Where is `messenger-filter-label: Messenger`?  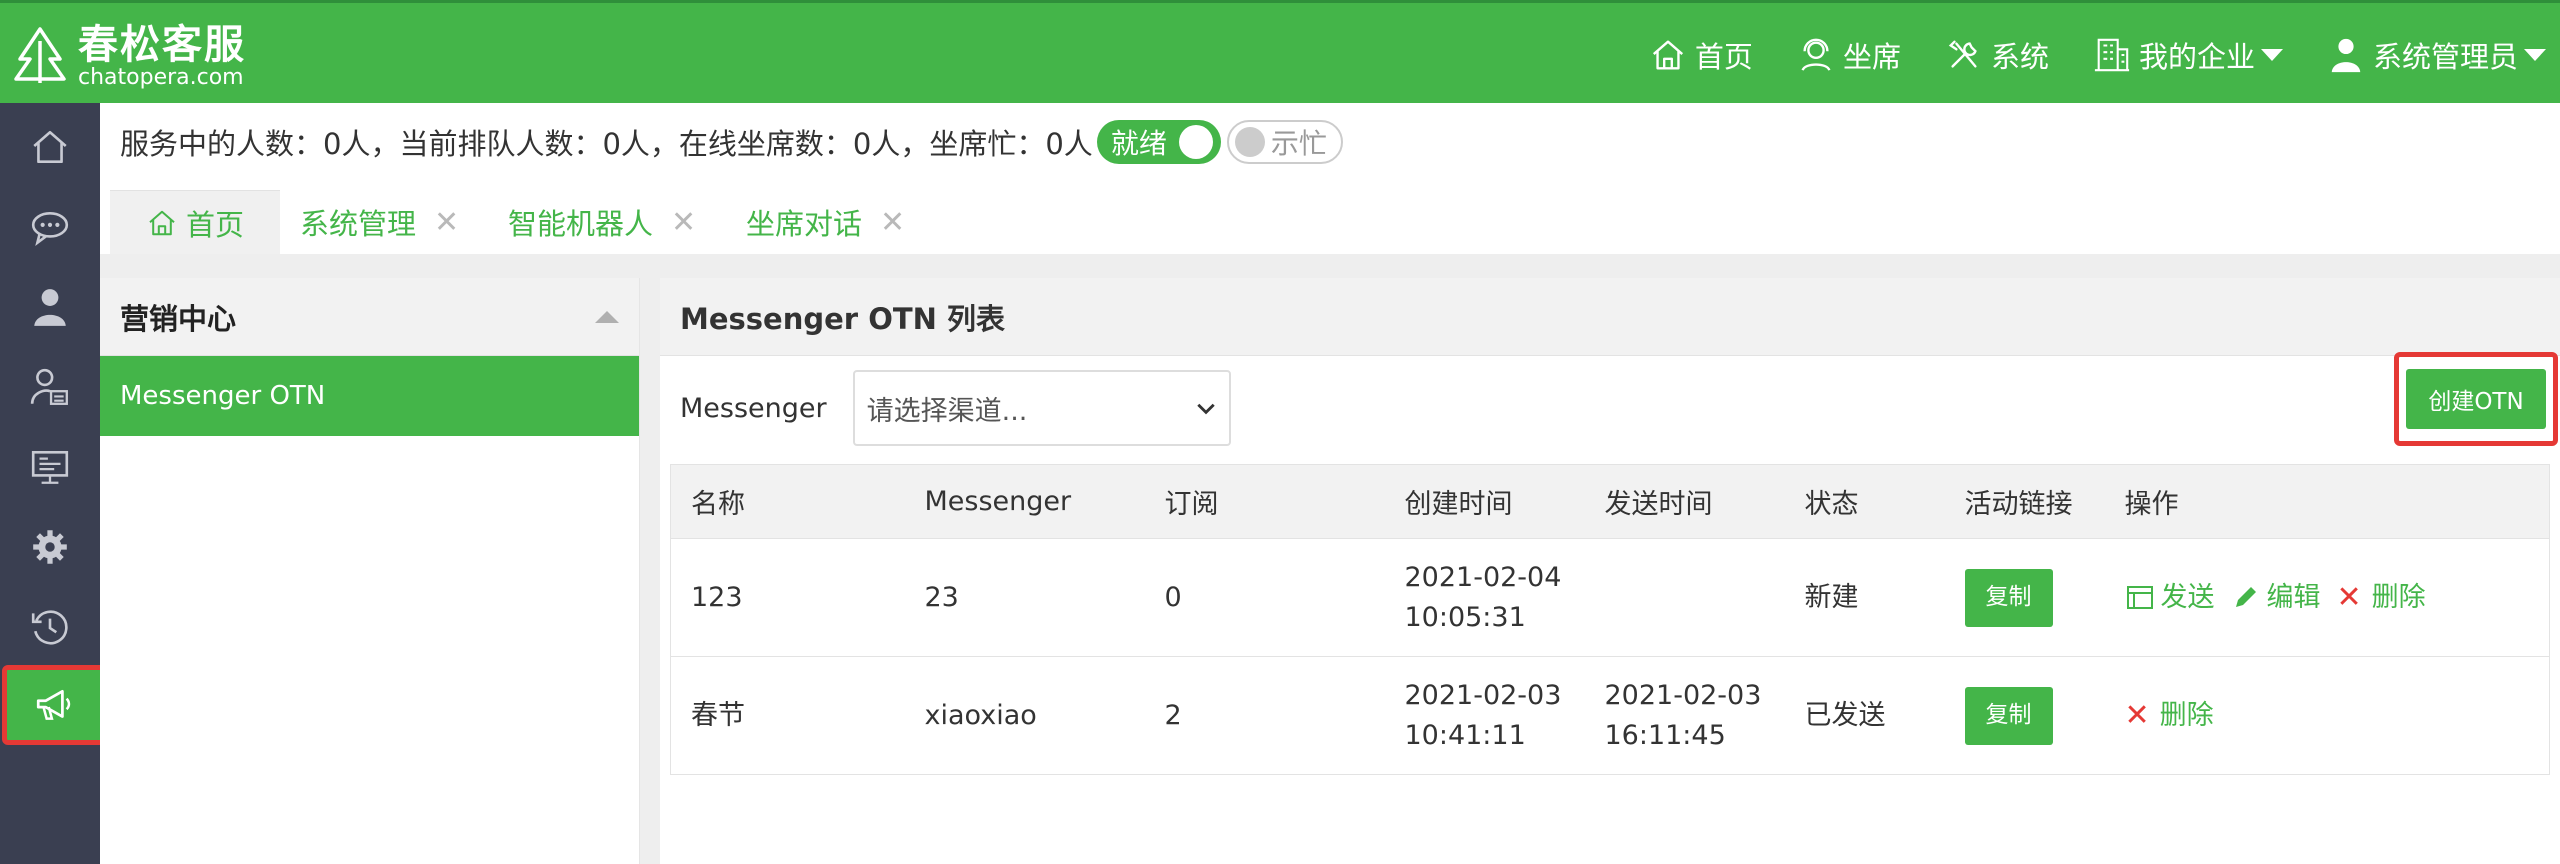 messenger-filter-label: Messenger is located at coordinates (753, 408).